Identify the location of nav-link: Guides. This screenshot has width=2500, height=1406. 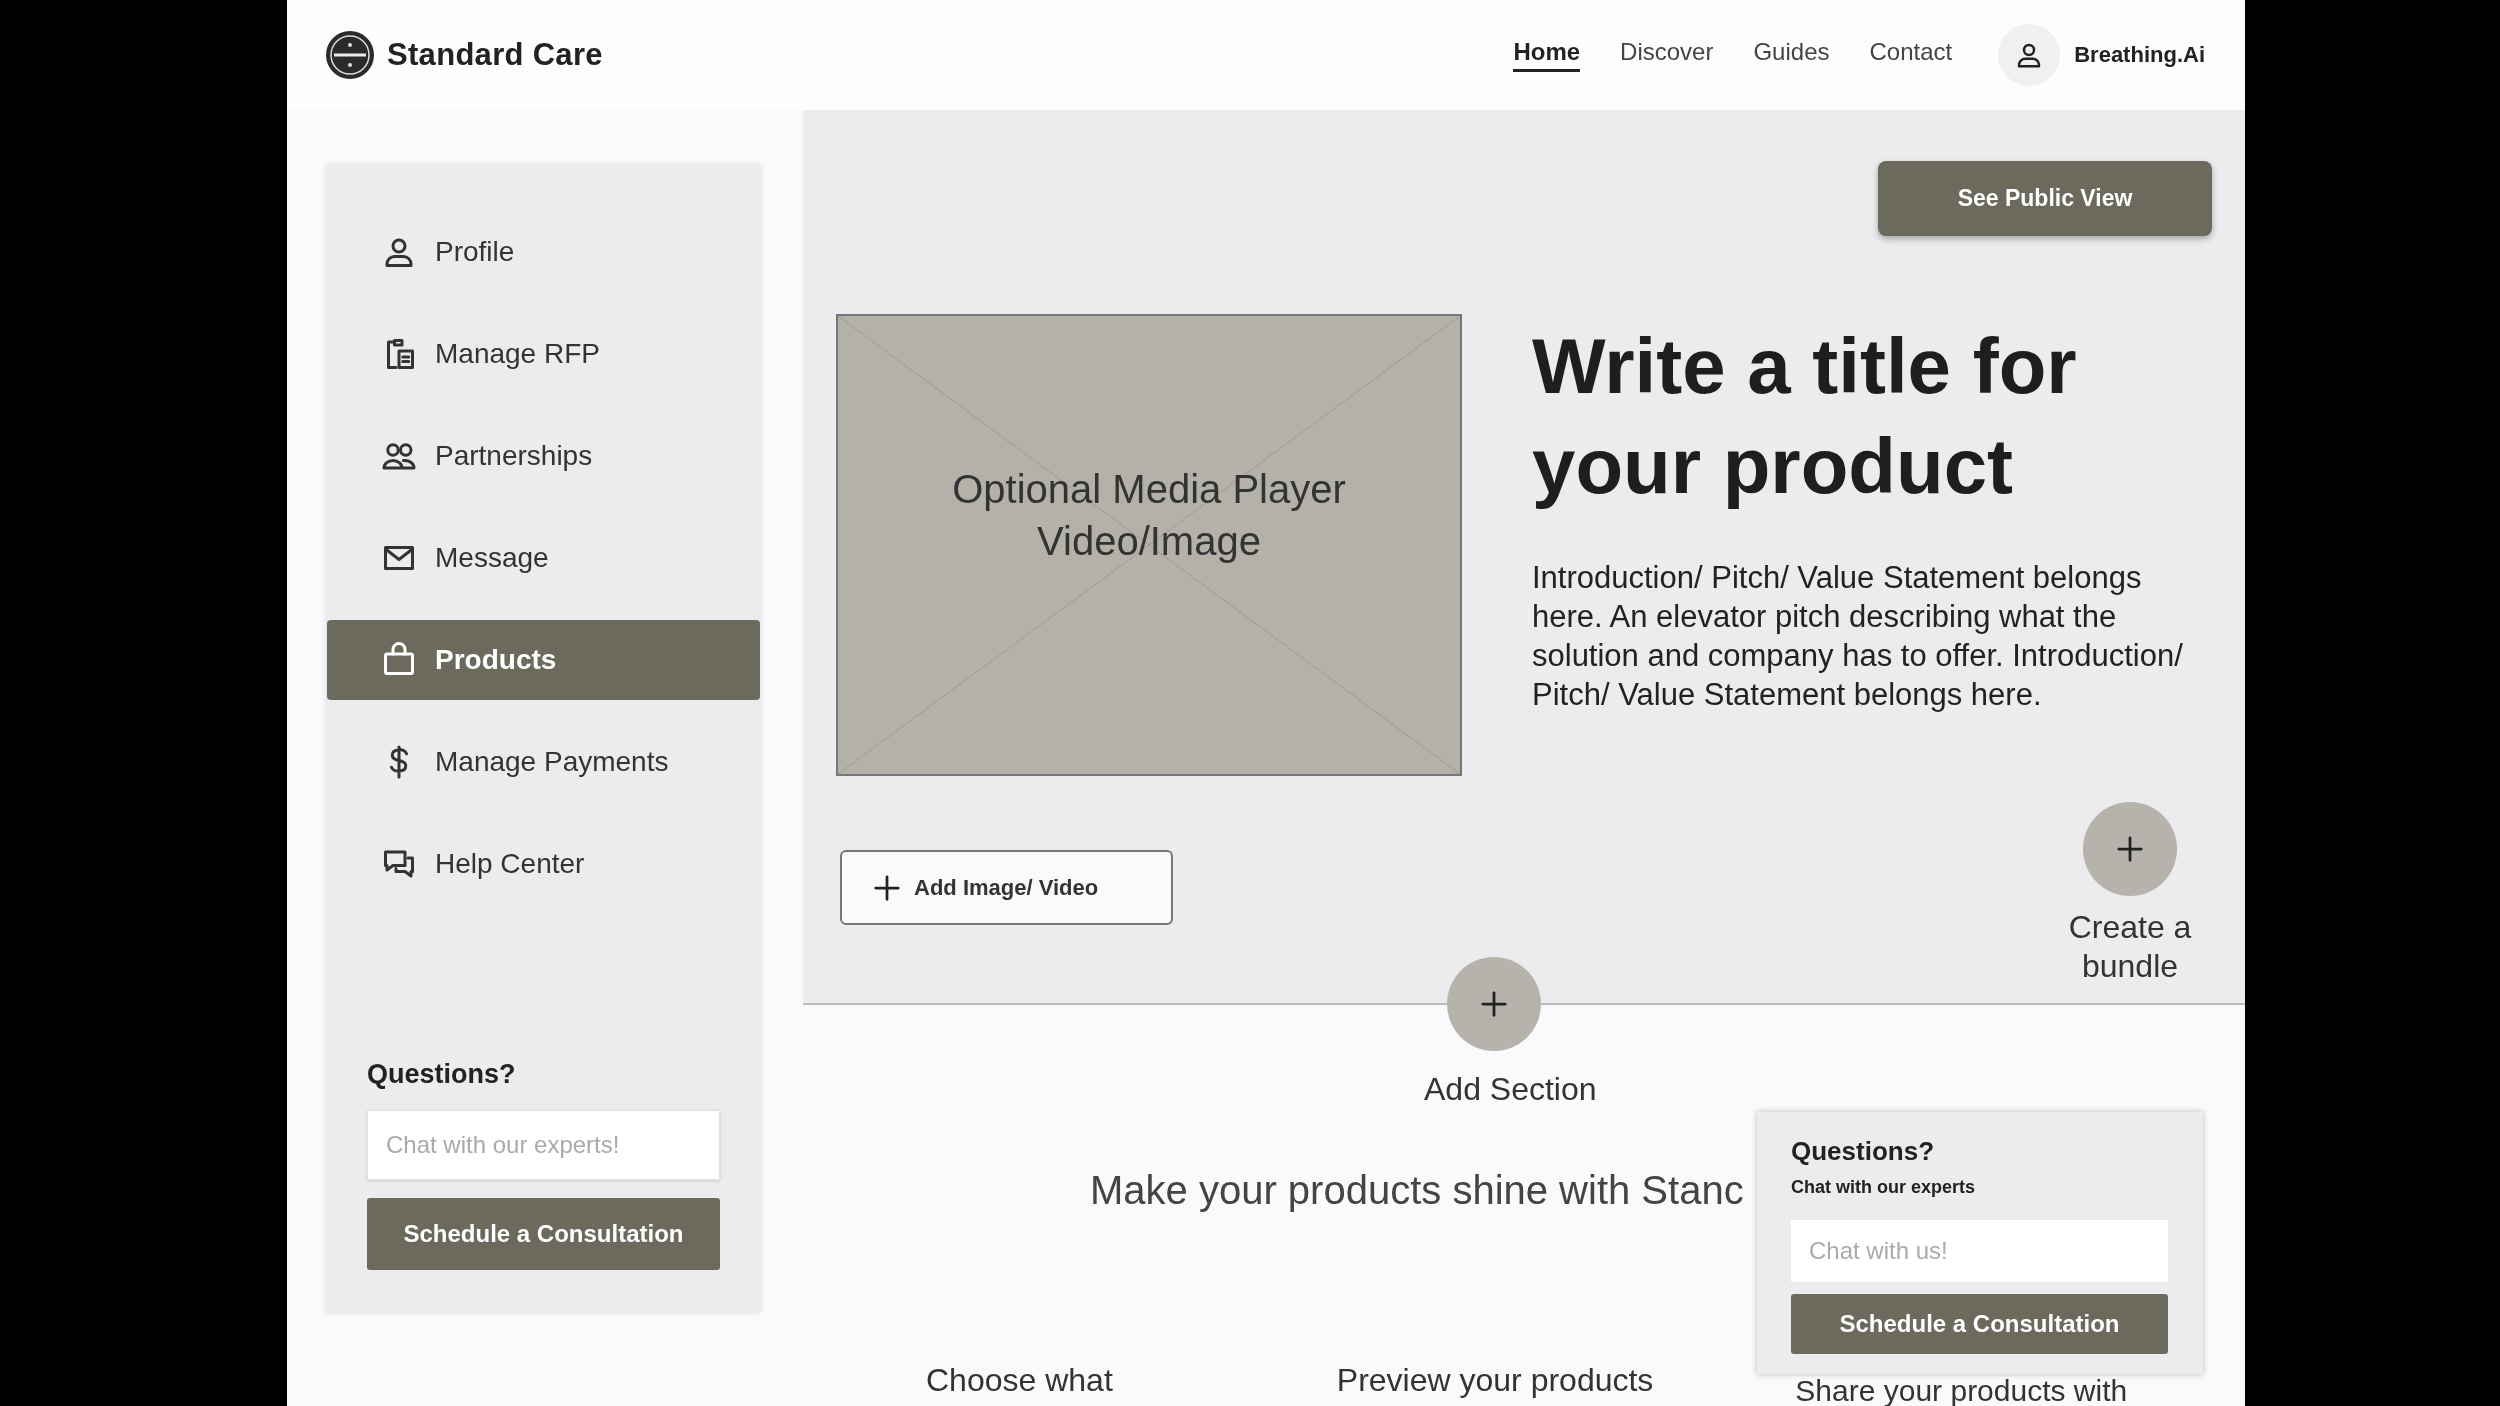
(1791, 55).